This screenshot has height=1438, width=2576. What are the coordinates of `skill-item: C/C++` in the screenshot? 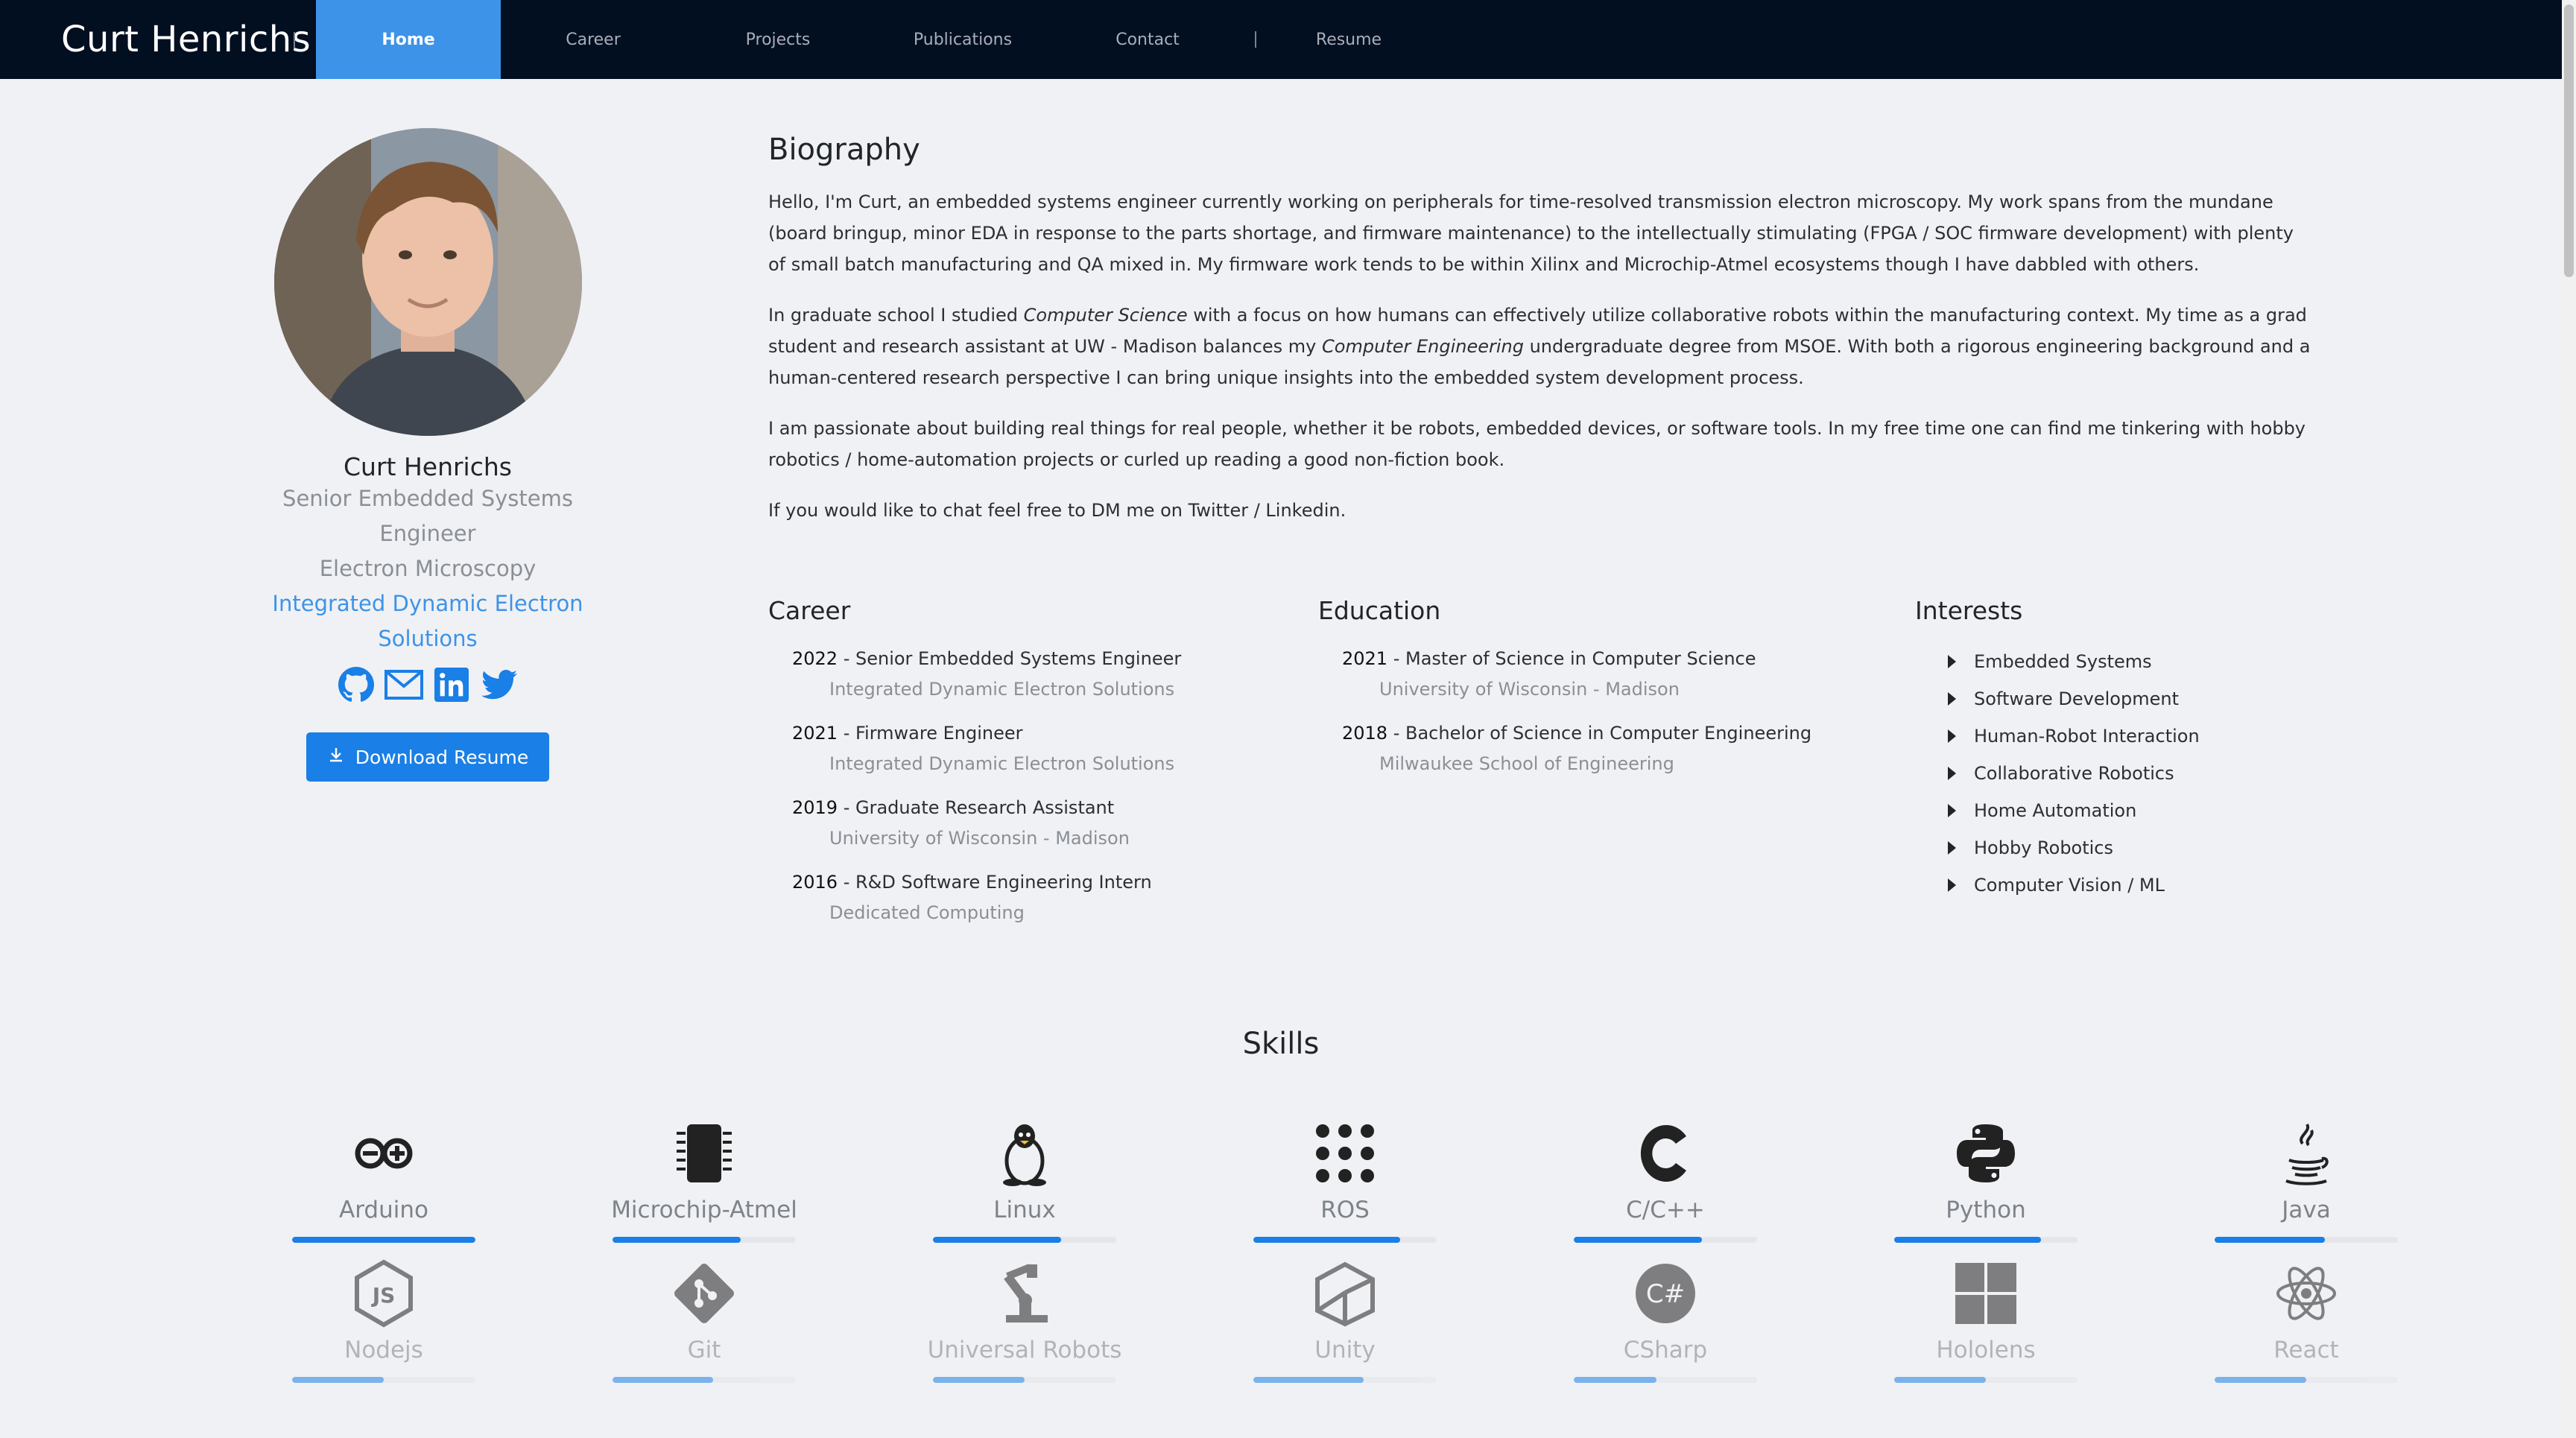 It's located at (1665, 1180).